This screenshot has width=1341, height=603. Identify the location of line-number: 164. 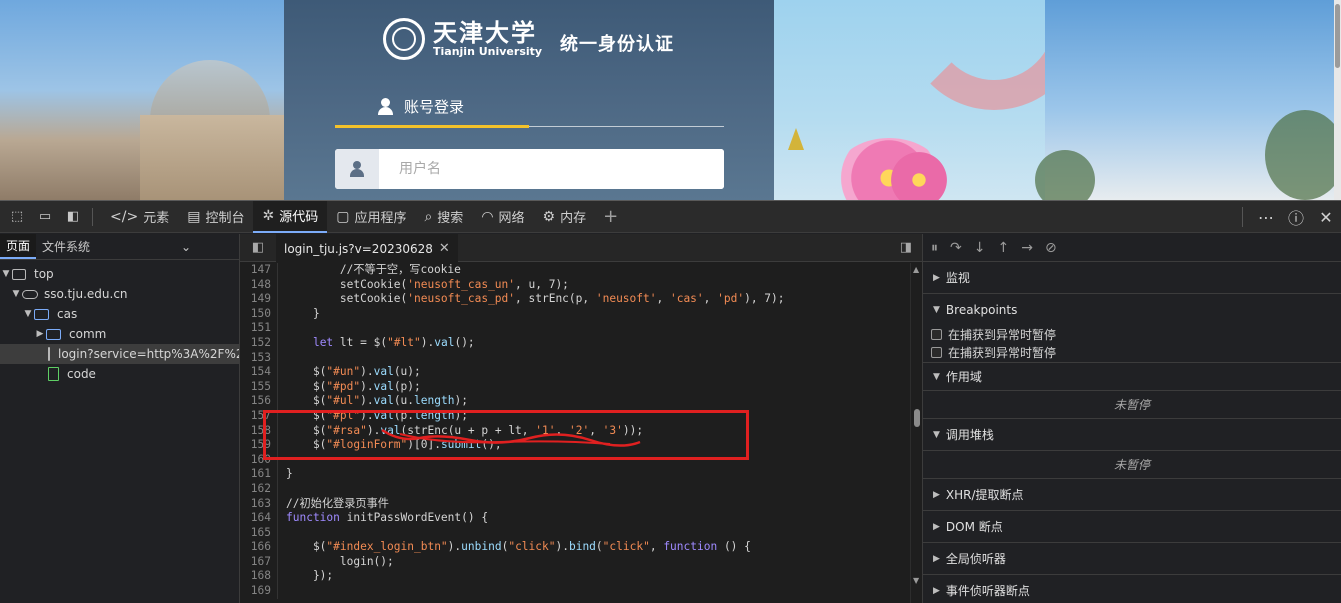
(259, 518).